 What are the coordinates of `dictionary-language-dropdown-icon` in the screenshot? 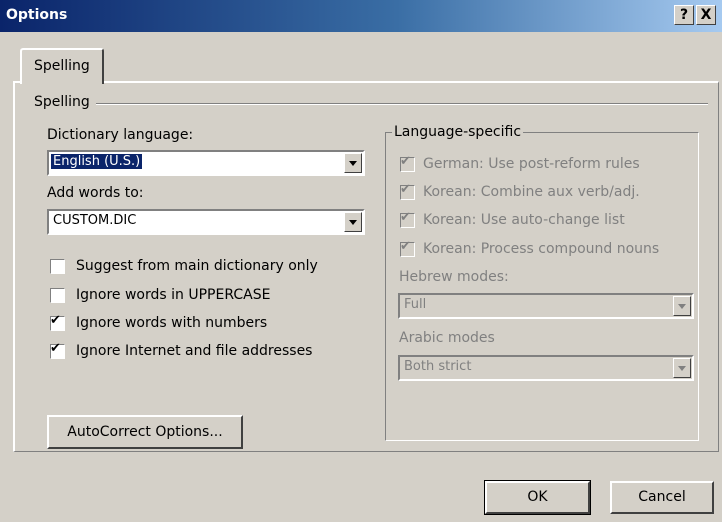 It's located at (353, 163).